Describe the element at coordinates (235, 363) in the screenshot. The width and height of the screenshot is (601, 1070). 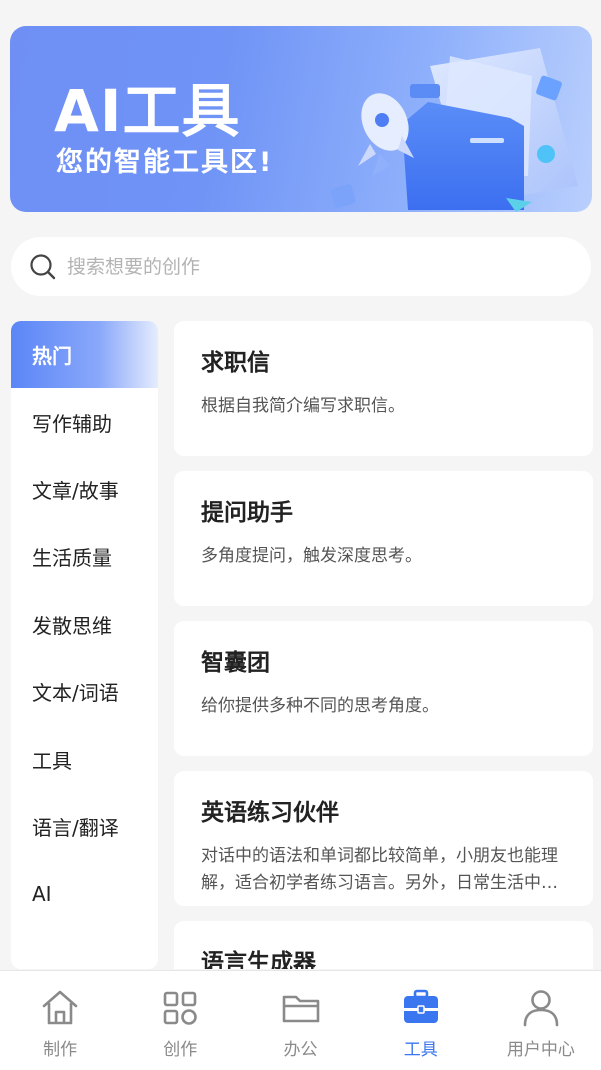
I see `card-title: 求职信` at that location.